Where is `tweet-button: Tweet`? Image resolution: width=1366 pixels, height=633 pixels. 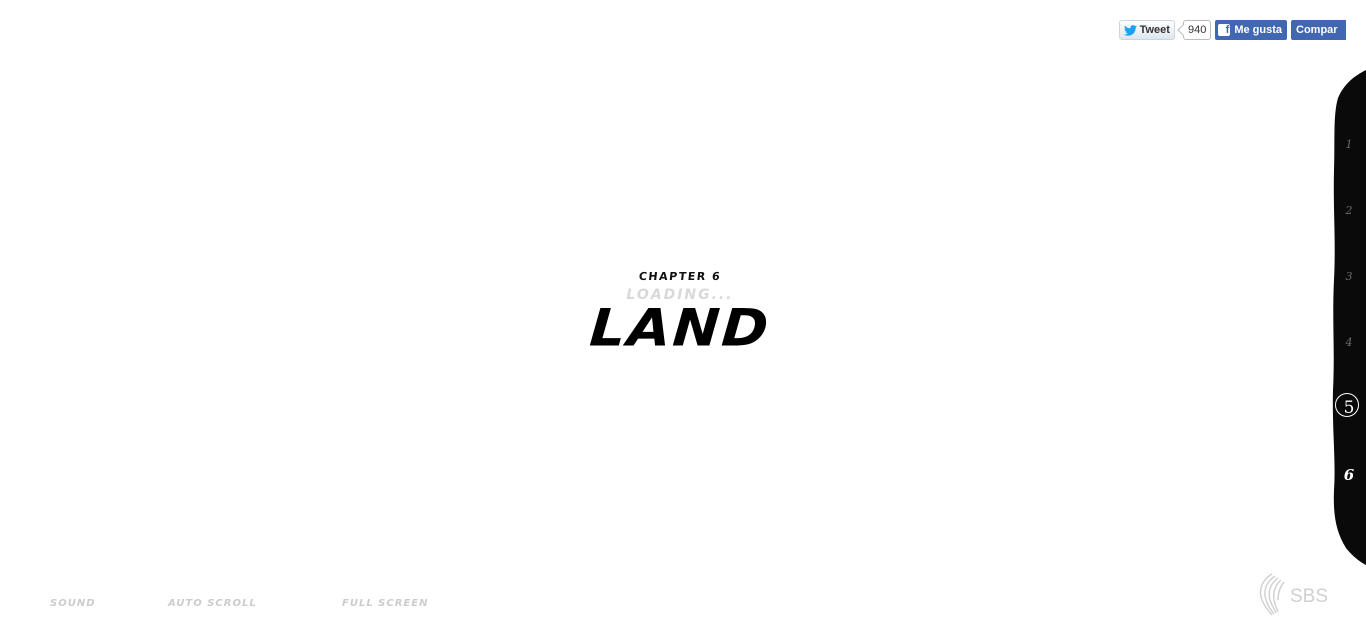 tweet-button: Tweet is located at coordinates (1146, 30).